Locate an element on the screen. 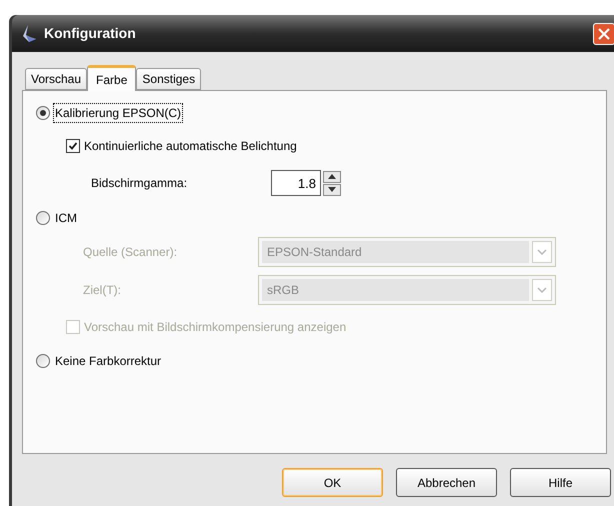 This screenshot has width=614, height=506. dialog-button: Hilfe is located at coordinates (560, 482).